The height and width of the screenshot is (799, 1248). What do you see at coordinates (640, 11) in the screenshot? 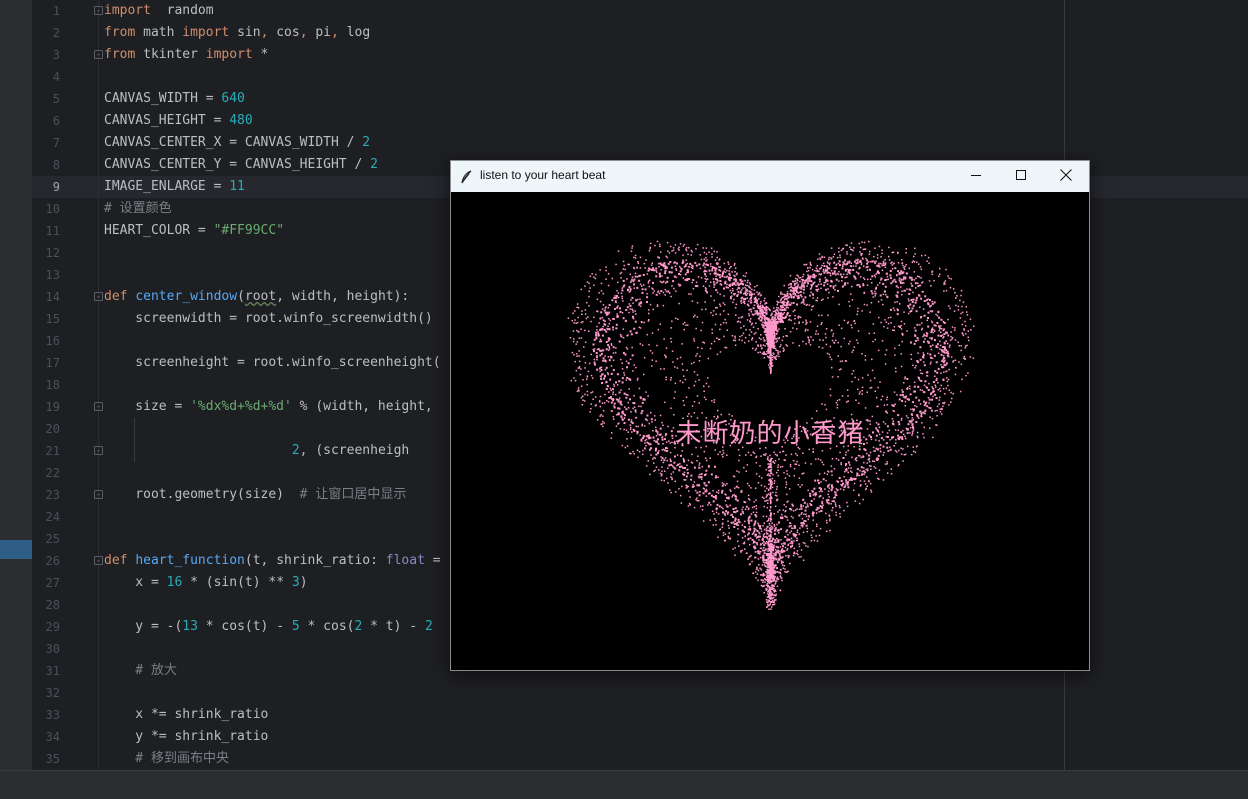
I see `code-line: 1 -import random` at bounding box center [640, 11].